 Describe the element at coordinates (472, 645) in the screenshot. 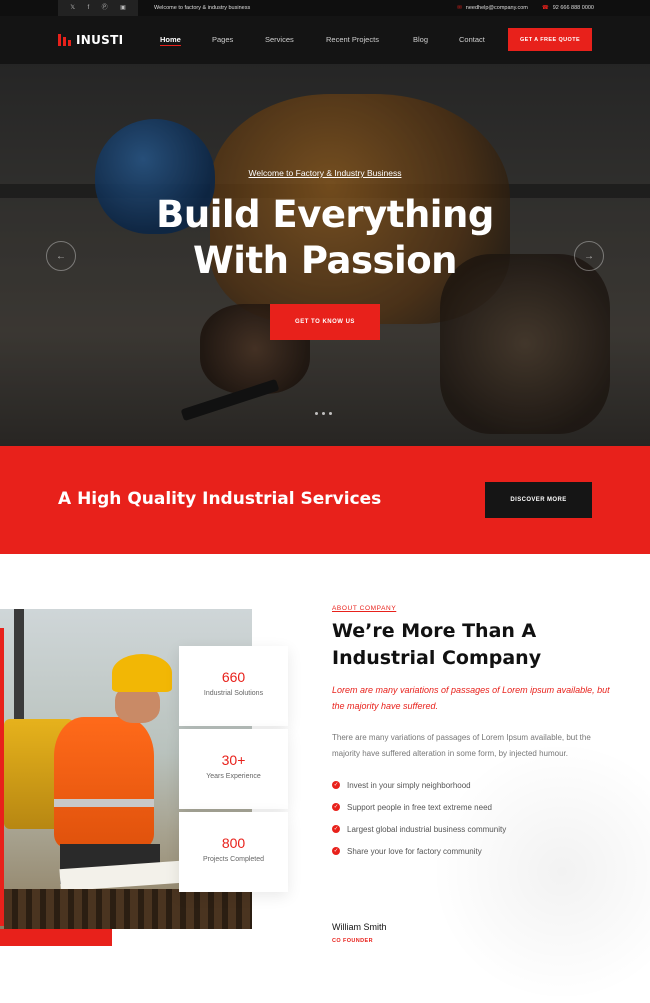

I see `about-title: We’re More Than A Industrial Company` at that location.